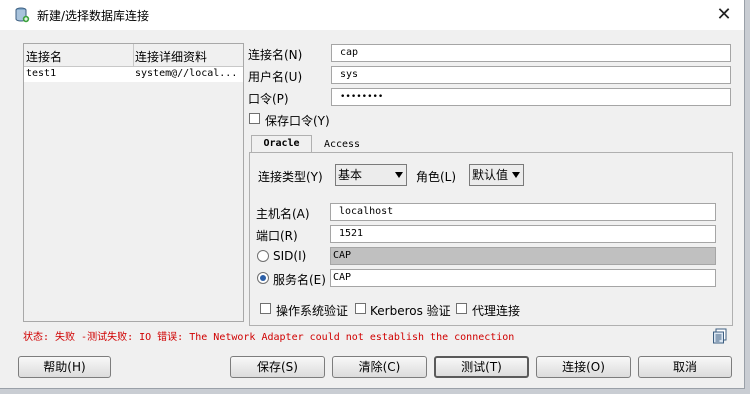 The image size is (750, 394). I want to click on title-bar: 新建/选择数据库连接 ✕, so click(372, 15).